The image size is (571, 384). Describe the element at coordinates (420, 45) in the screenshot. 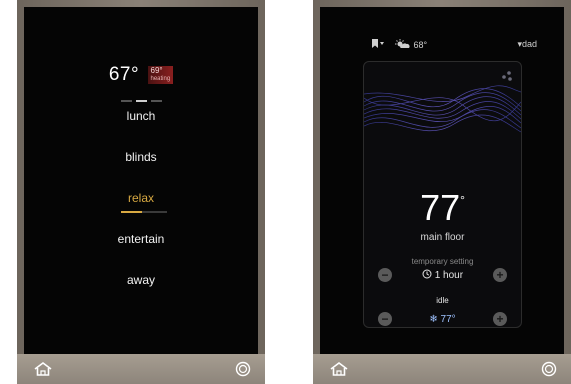

I see `outdoor-temperature: 68°` at that location.